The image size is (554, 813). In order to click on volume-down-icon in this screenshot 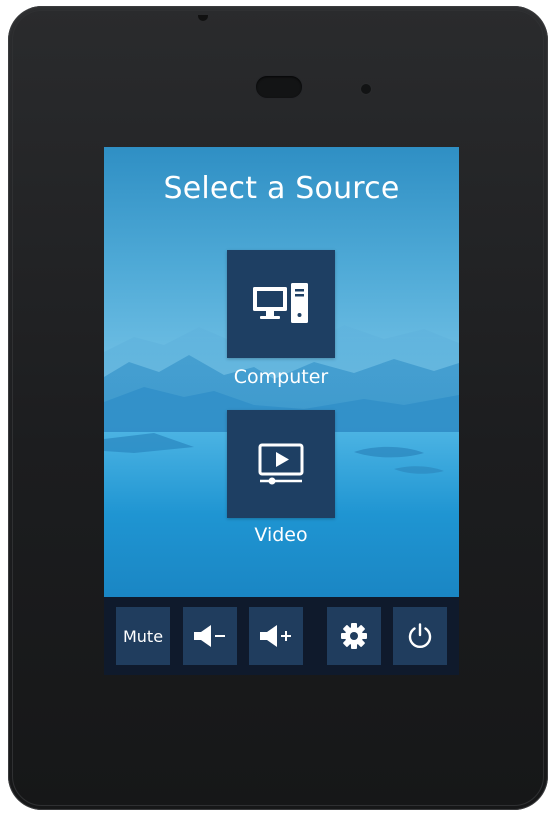, I will do `click(209, 636)`.